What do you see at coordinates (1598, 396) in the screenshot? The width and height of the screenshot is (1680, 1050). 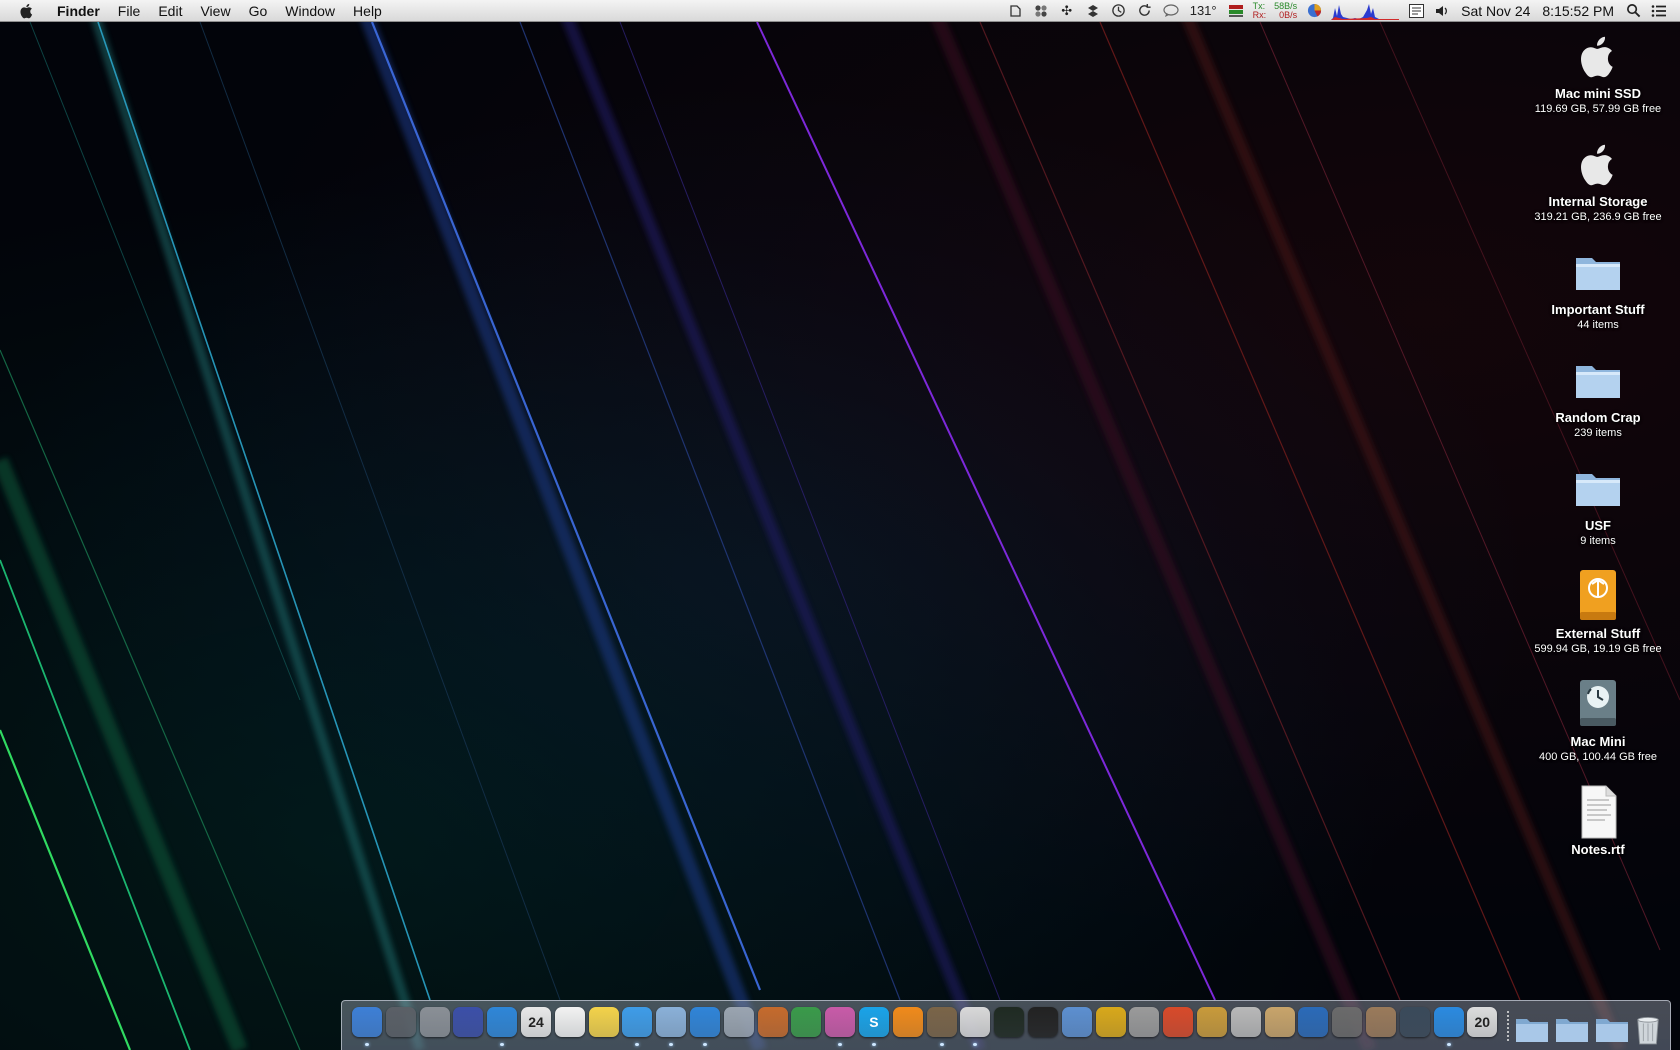 I see `desktop-icon-random-crap: Random Crap 239 items` at bounding box center [1598, 396].